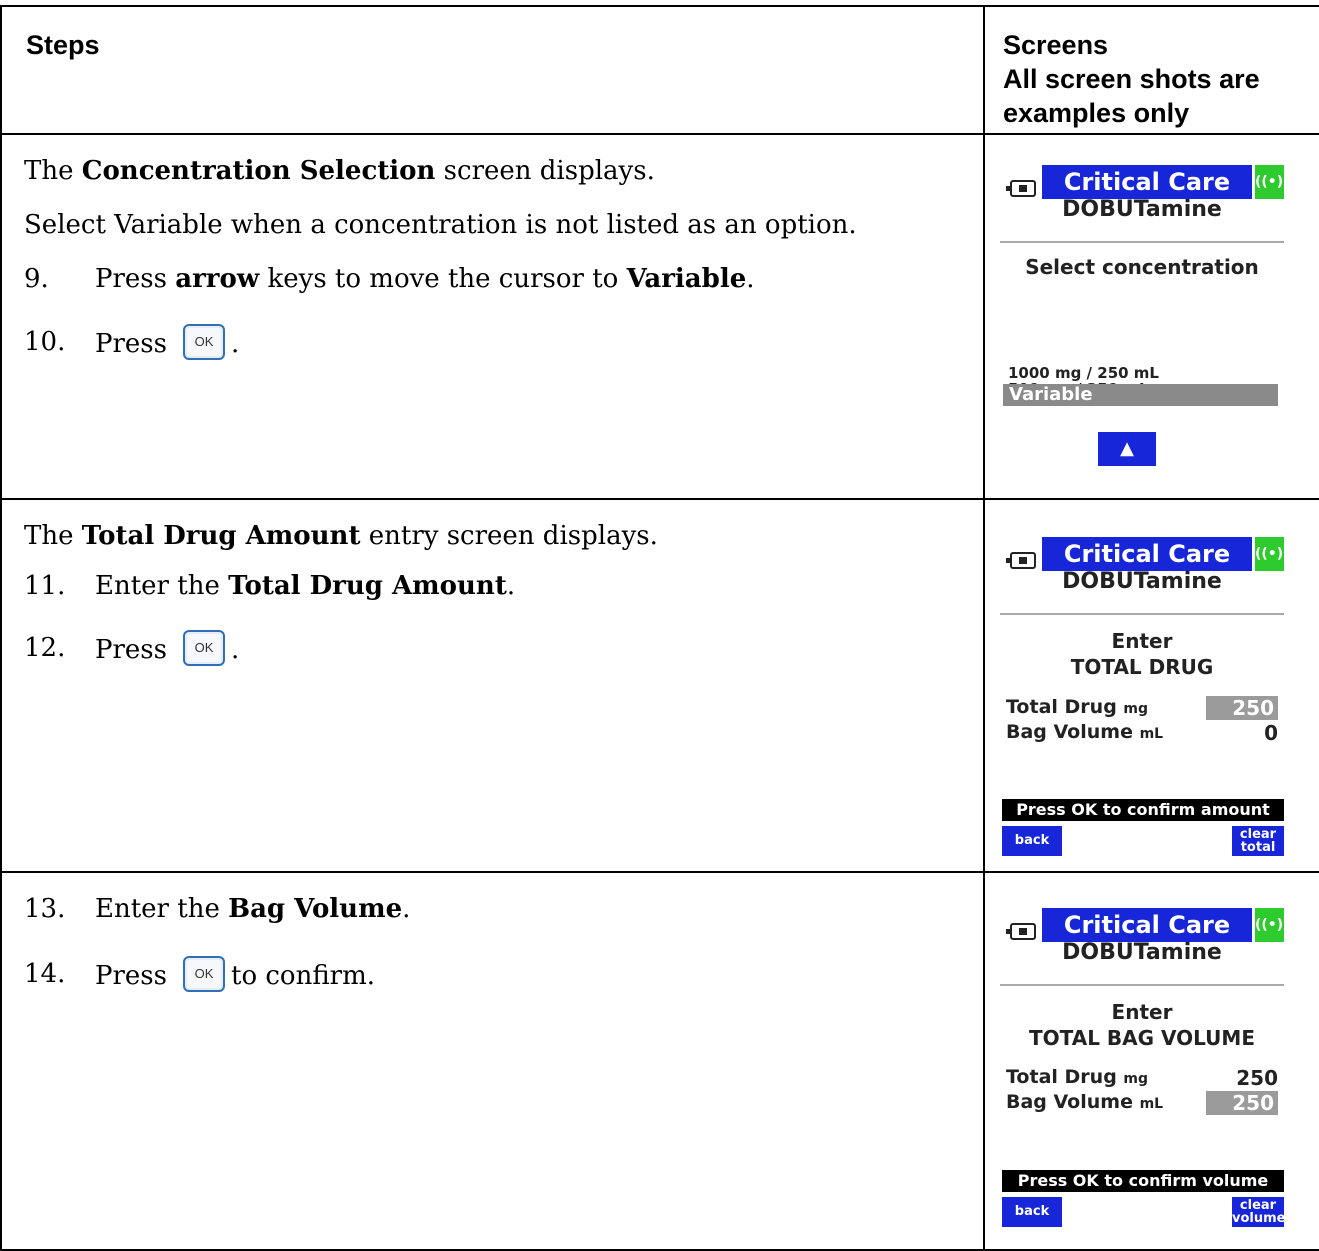 This screenshot has width=1319, height=1251. What do you see at coordinates (1142, 1038) in the screenshot?
I see `screen-title-line-2: TOTAL BAG VOLUME` at bounding box center [1142, 1038].